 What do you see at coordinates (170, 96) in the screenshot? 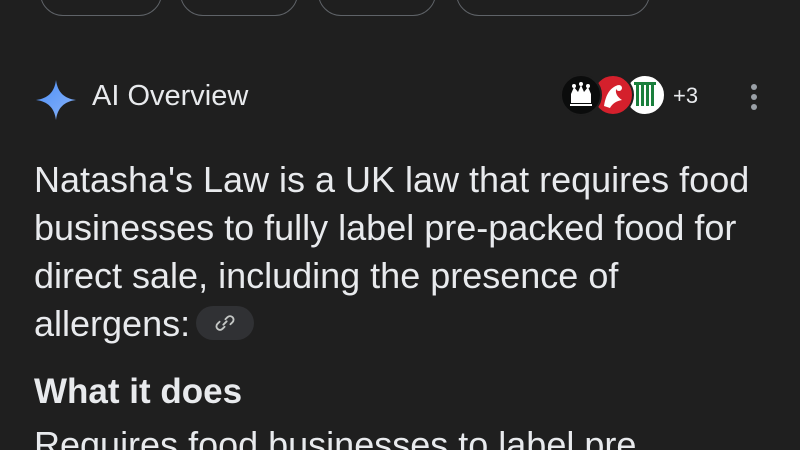
I see `ai-overview-title: AI Overview` at bounding box center [170, 96].